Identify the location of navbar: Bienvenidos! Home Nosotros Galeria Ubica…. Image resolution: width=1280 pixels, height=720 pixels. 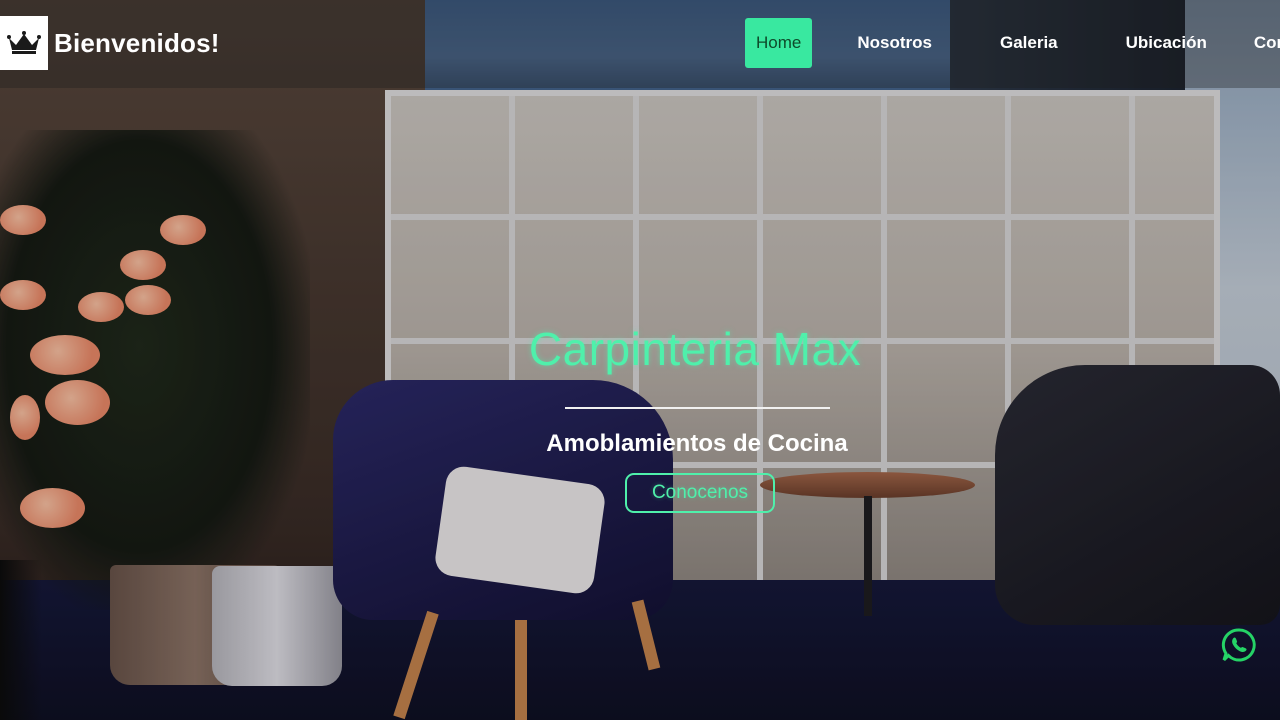
(640, 44).